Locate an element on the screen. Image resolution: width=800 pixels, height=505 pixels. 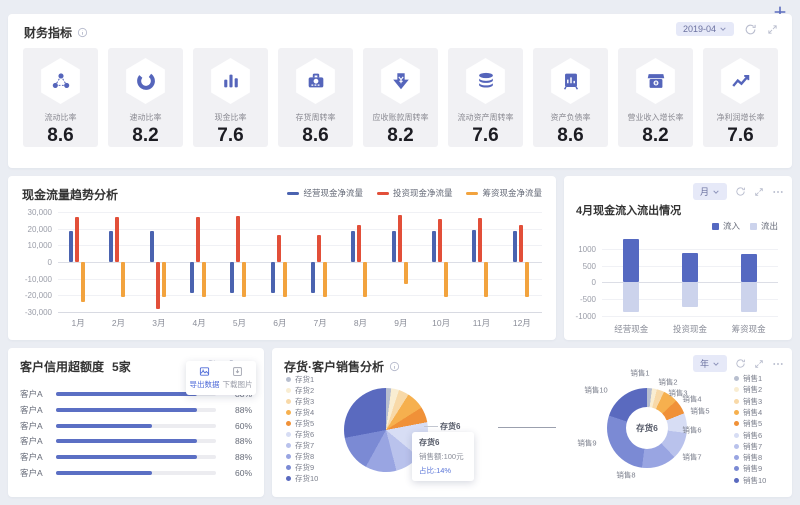
legend-item: 存货1 is located at coordinates (300, 379).